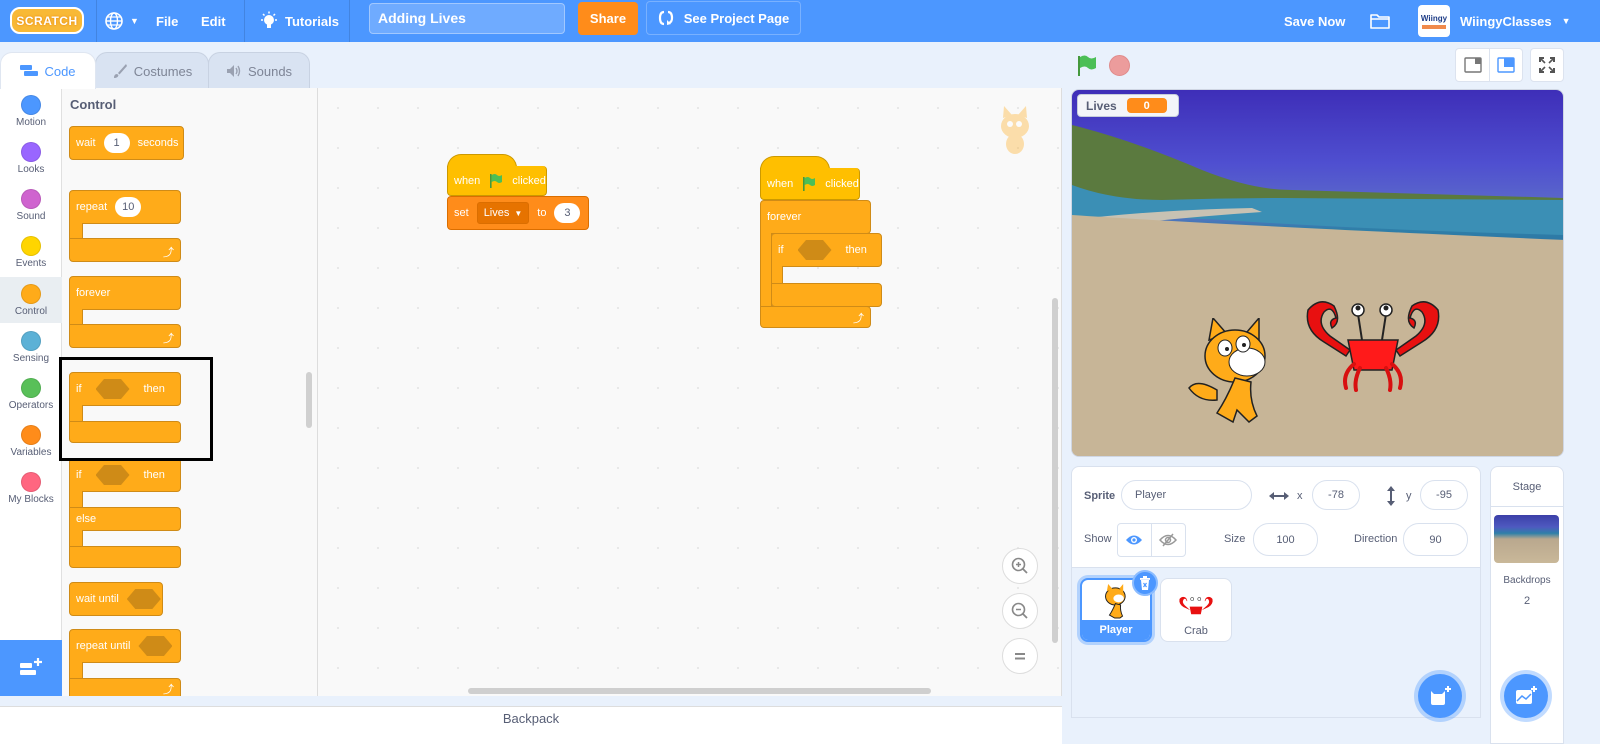  What do you see at coordinates (1196, 605) in the screenshot?
I see `crab-thumbnail` at bounding box center [1196, 605].